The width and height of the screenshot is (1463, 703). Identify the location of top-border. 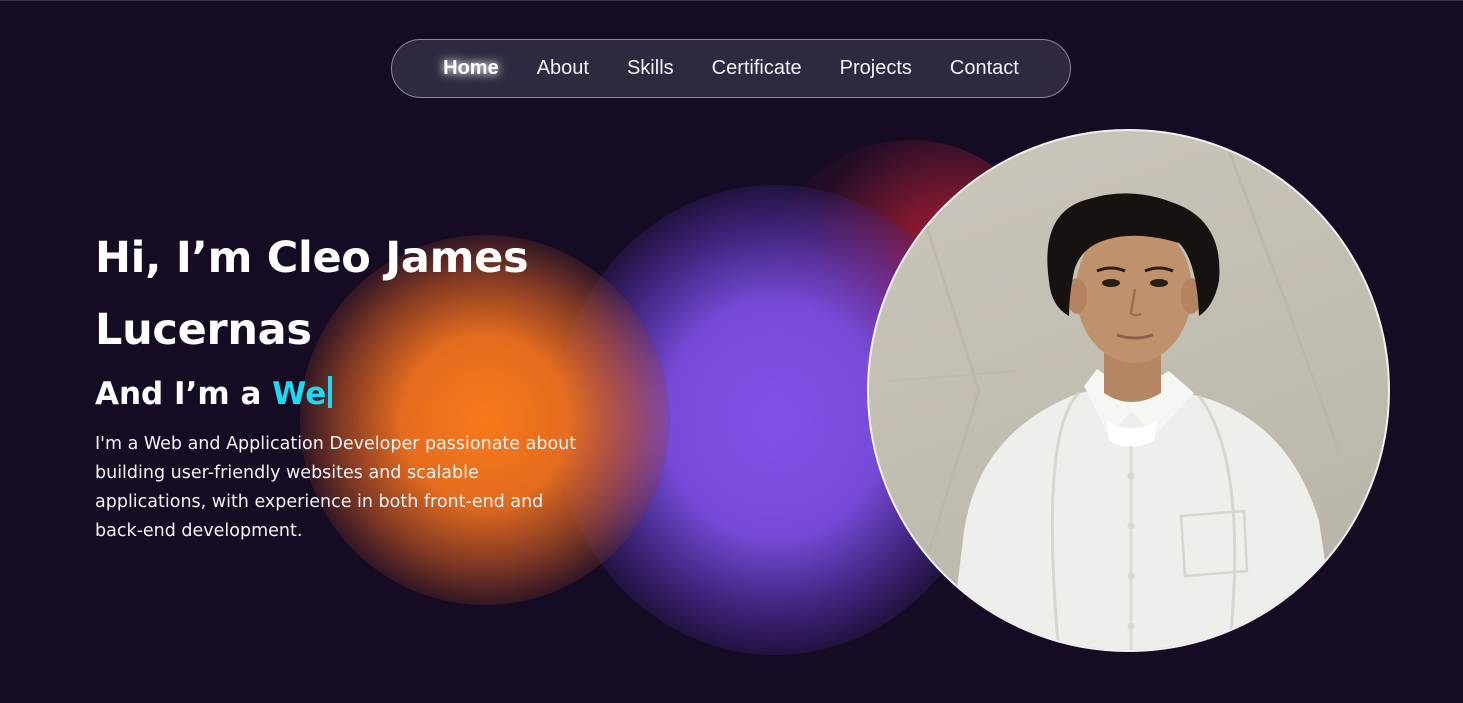
(731, 0).